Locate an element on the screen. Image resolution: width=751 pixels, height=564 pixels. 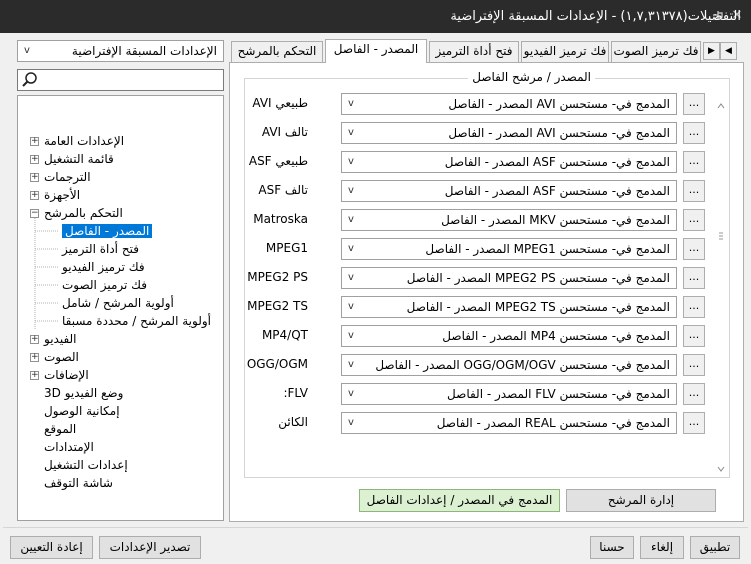
tree-item: الفيديو is located at coordinates (60, 339).